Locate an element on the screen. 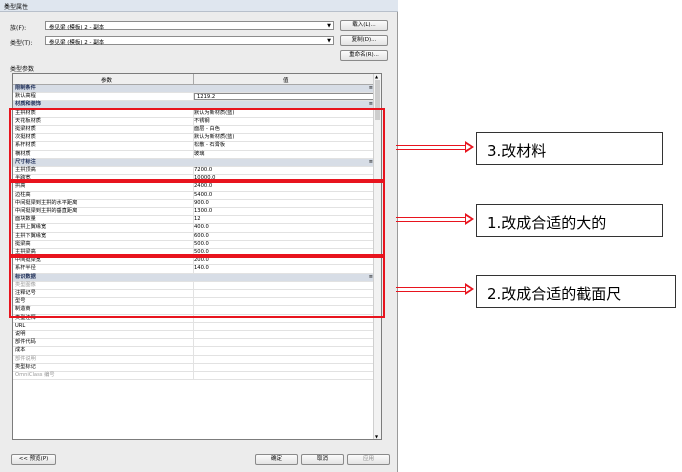 Image resolution: width=682 pixels, height=472 pixels. scroll-down-icon: ▼ is located at coordinates (376, 436).